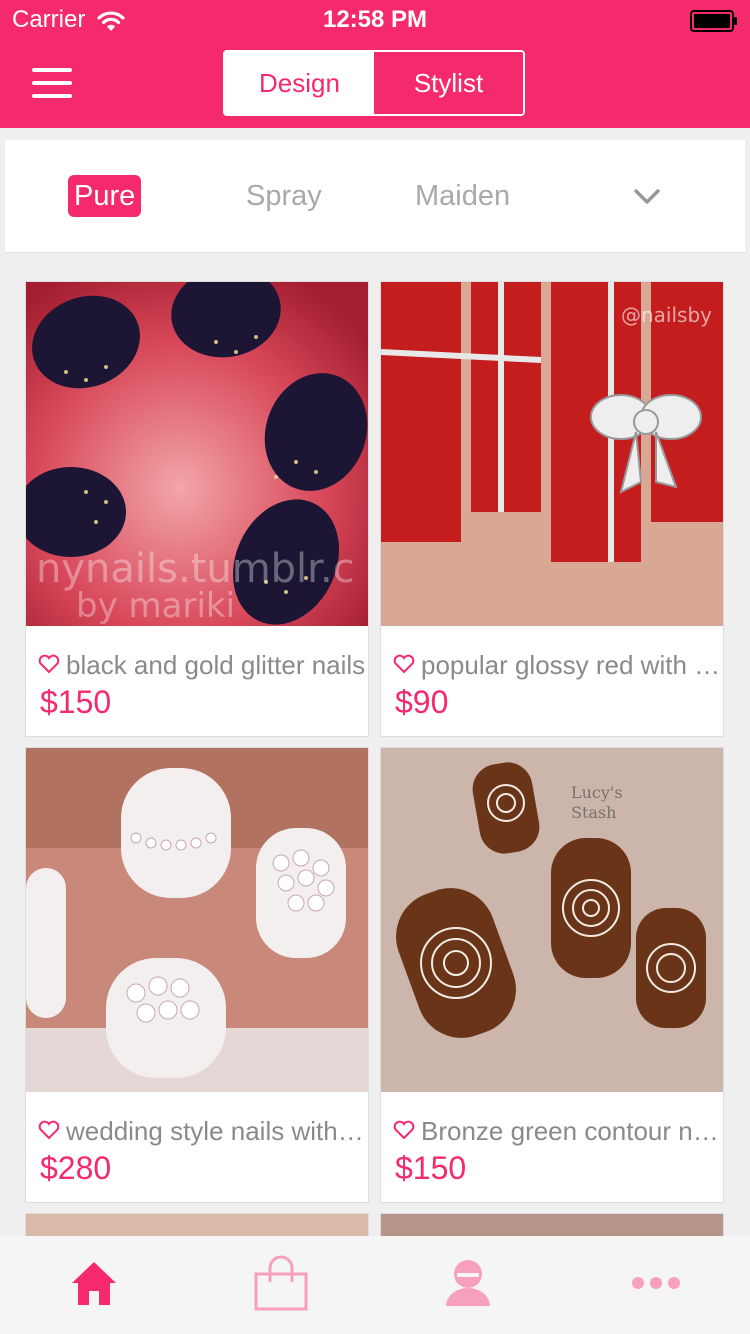  What do you see at coordinates (647, 199) in the screenshot?
I see `chevron-down-icon` at bounding box center [647, 199].